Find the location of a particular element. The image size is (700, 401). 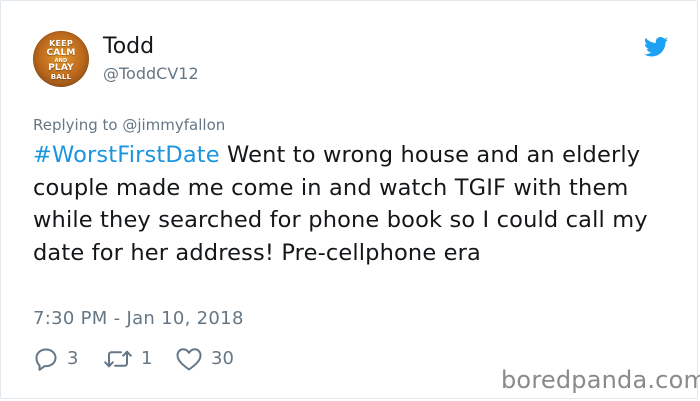

like-count: 30 is located at coordinates (222, 358).